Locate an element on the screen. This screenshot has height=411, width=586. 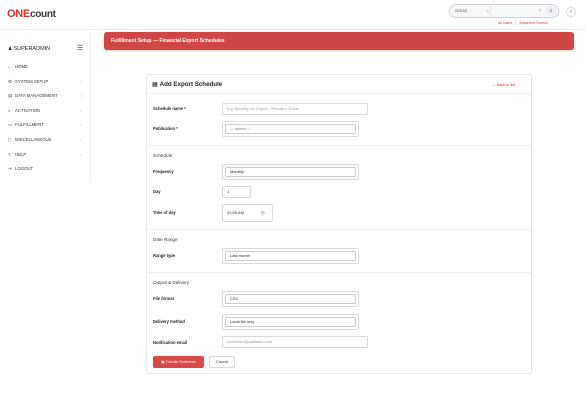
all-users-link: All Users is located at coordinates (505, 23).